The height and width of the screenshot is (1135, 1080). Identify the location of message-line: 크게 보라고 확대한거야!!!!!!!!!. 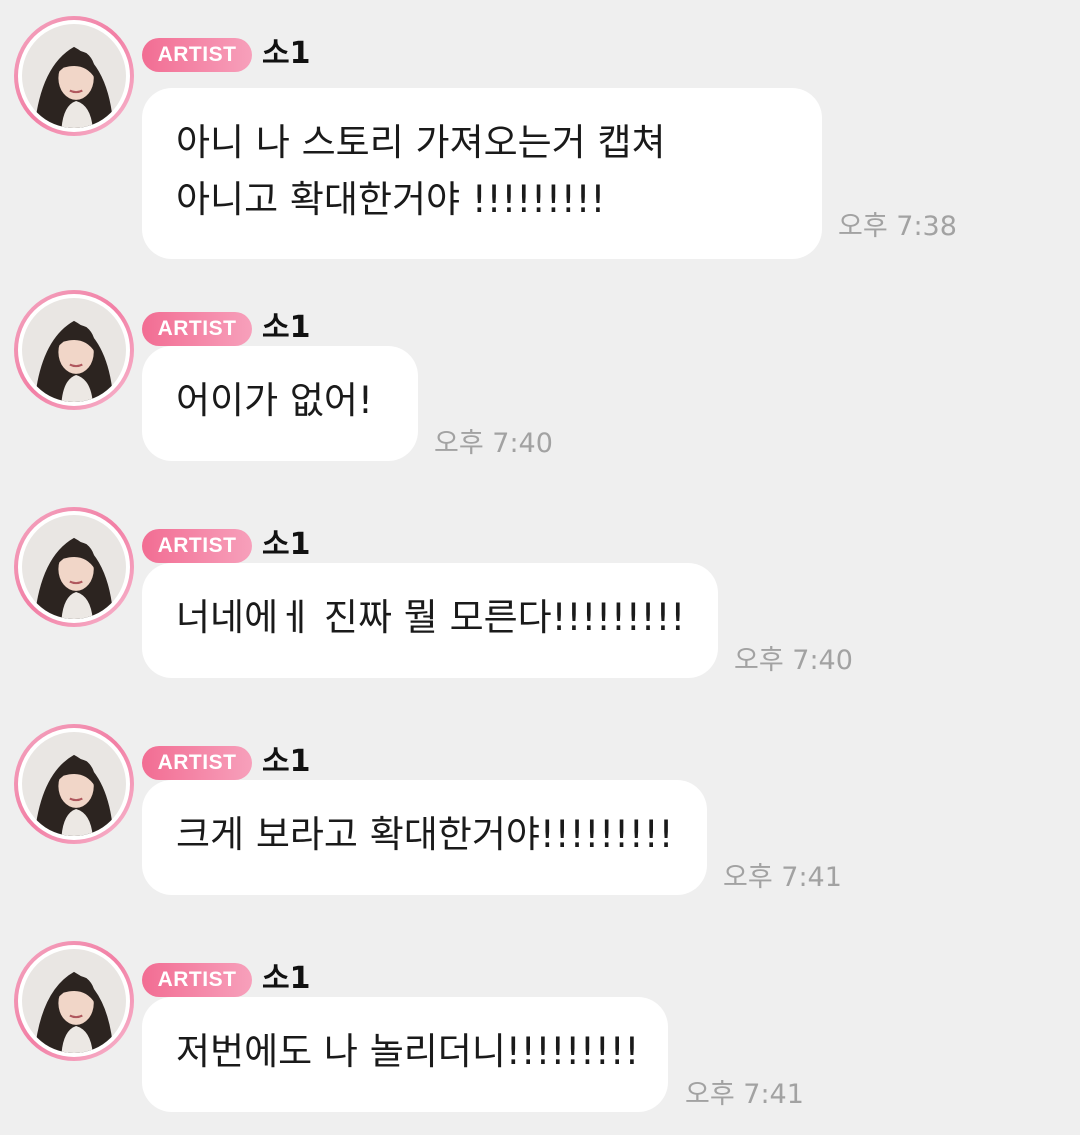
(425, 834).